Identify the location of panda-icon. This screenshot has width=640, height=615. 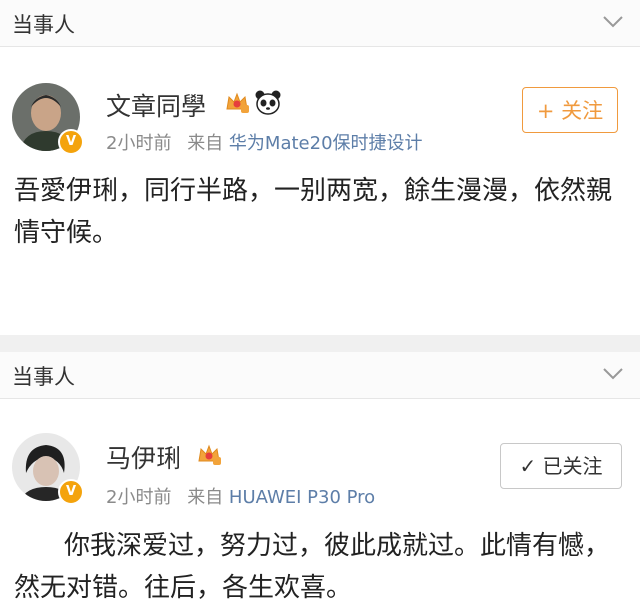
(268, 102).